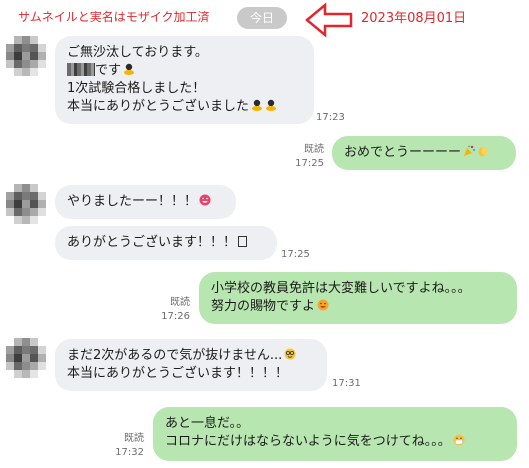 This screenshot has width=529, height=468. What do you see at coordinates (329, 20) in the screenshot?
I see `left-arrow-icon` at bounding box center [329, 20].